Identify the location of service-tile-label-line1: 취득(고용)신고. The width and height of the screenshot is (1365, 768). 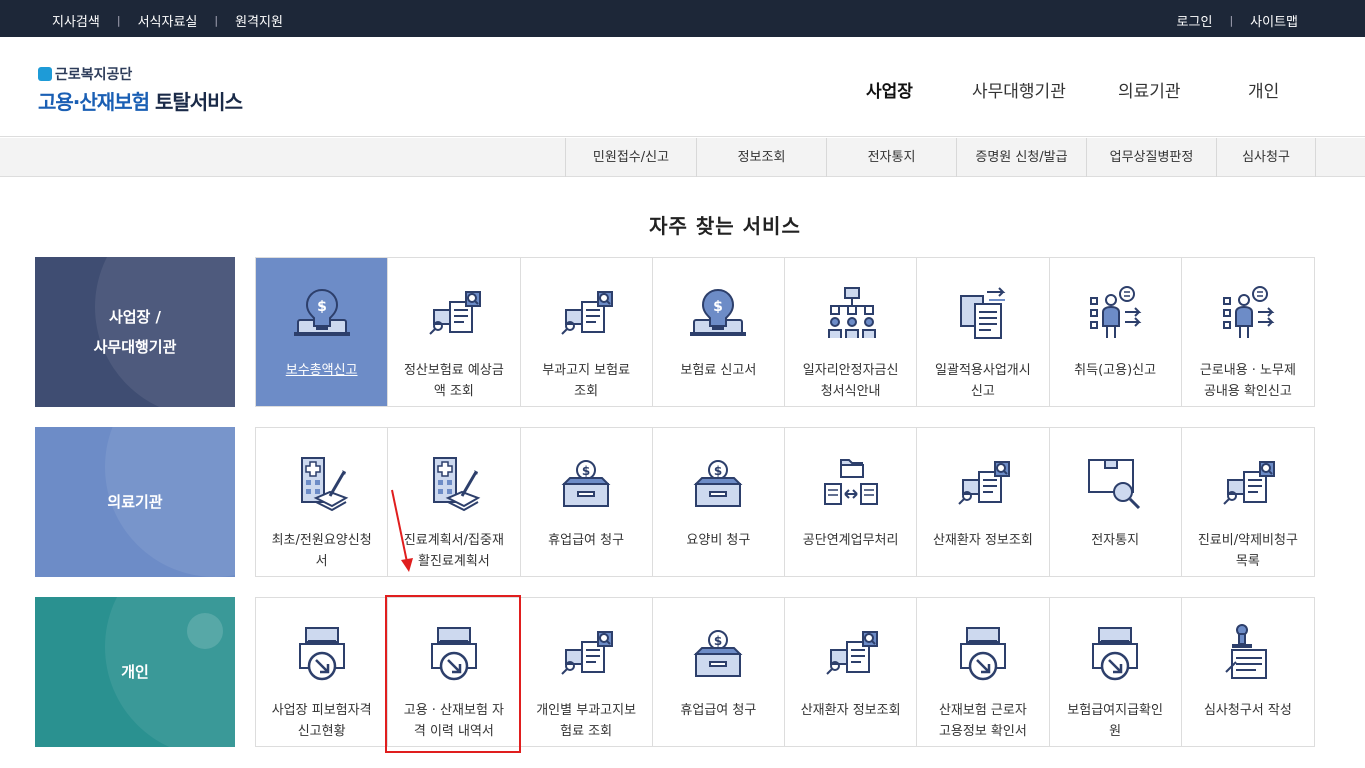
(1115, 370).